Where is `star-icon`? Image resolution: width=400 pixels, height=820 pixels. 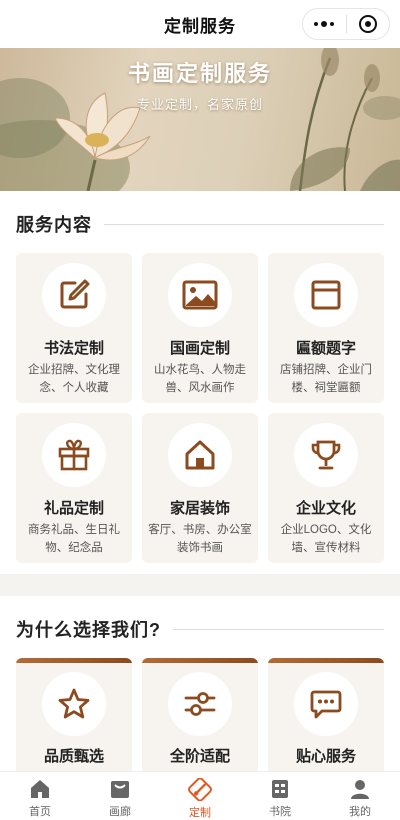 star-icon is located at coordinates (74, 703).